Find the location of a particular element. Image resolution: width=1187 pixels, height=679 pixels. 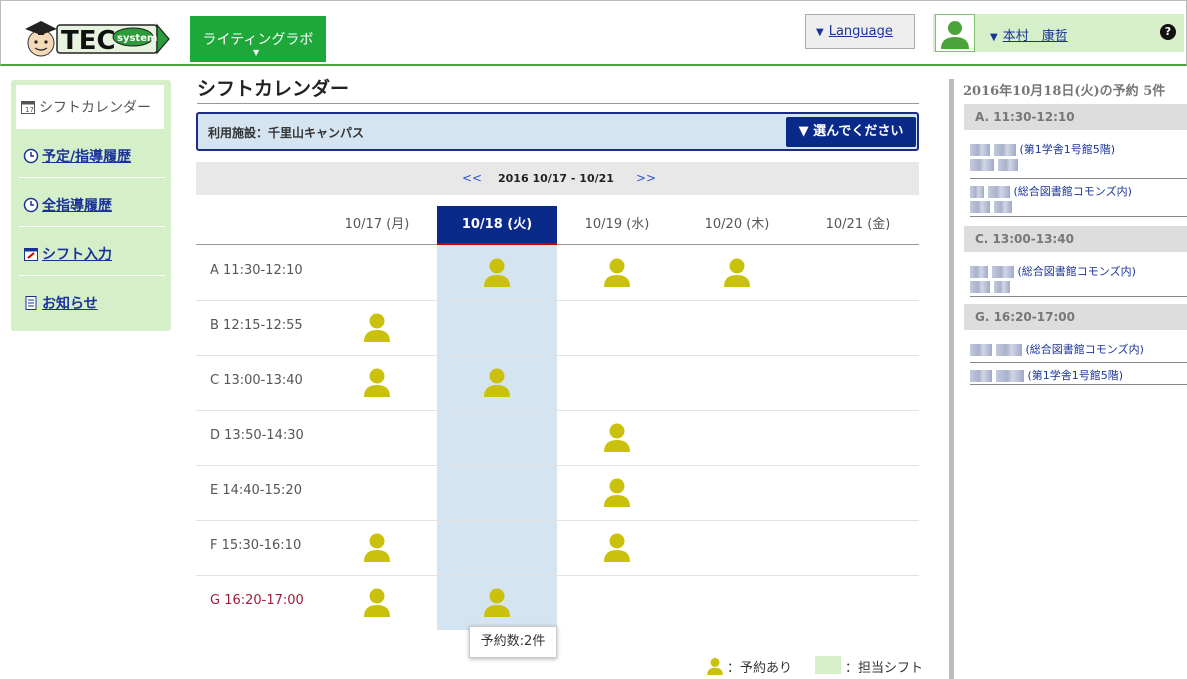

calendar-edit-icon is located at coordinates (31, 254).